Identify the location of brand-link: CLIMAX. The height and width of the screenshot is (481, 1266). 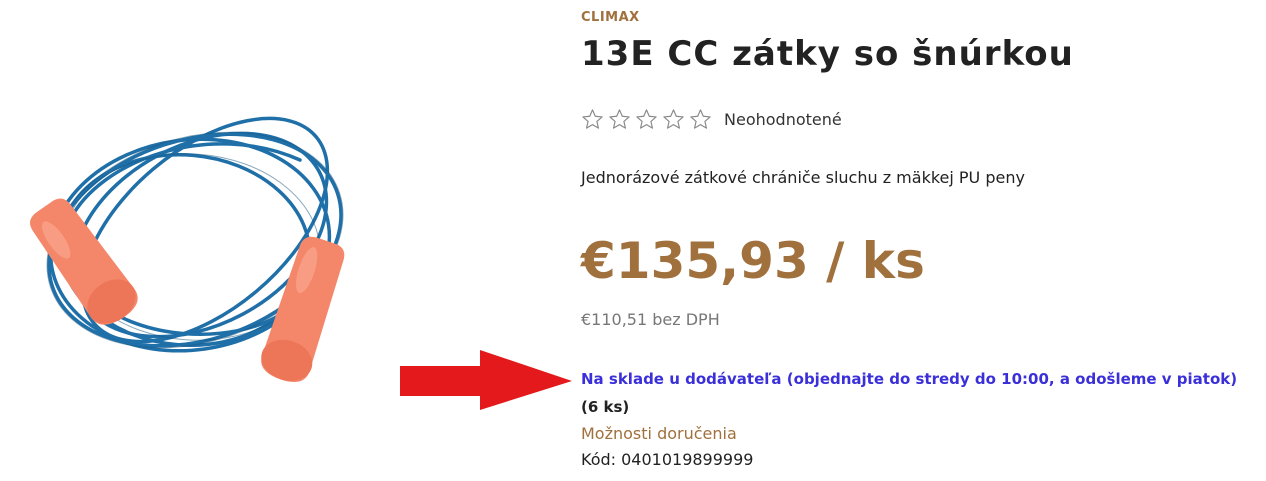
(610, 17).